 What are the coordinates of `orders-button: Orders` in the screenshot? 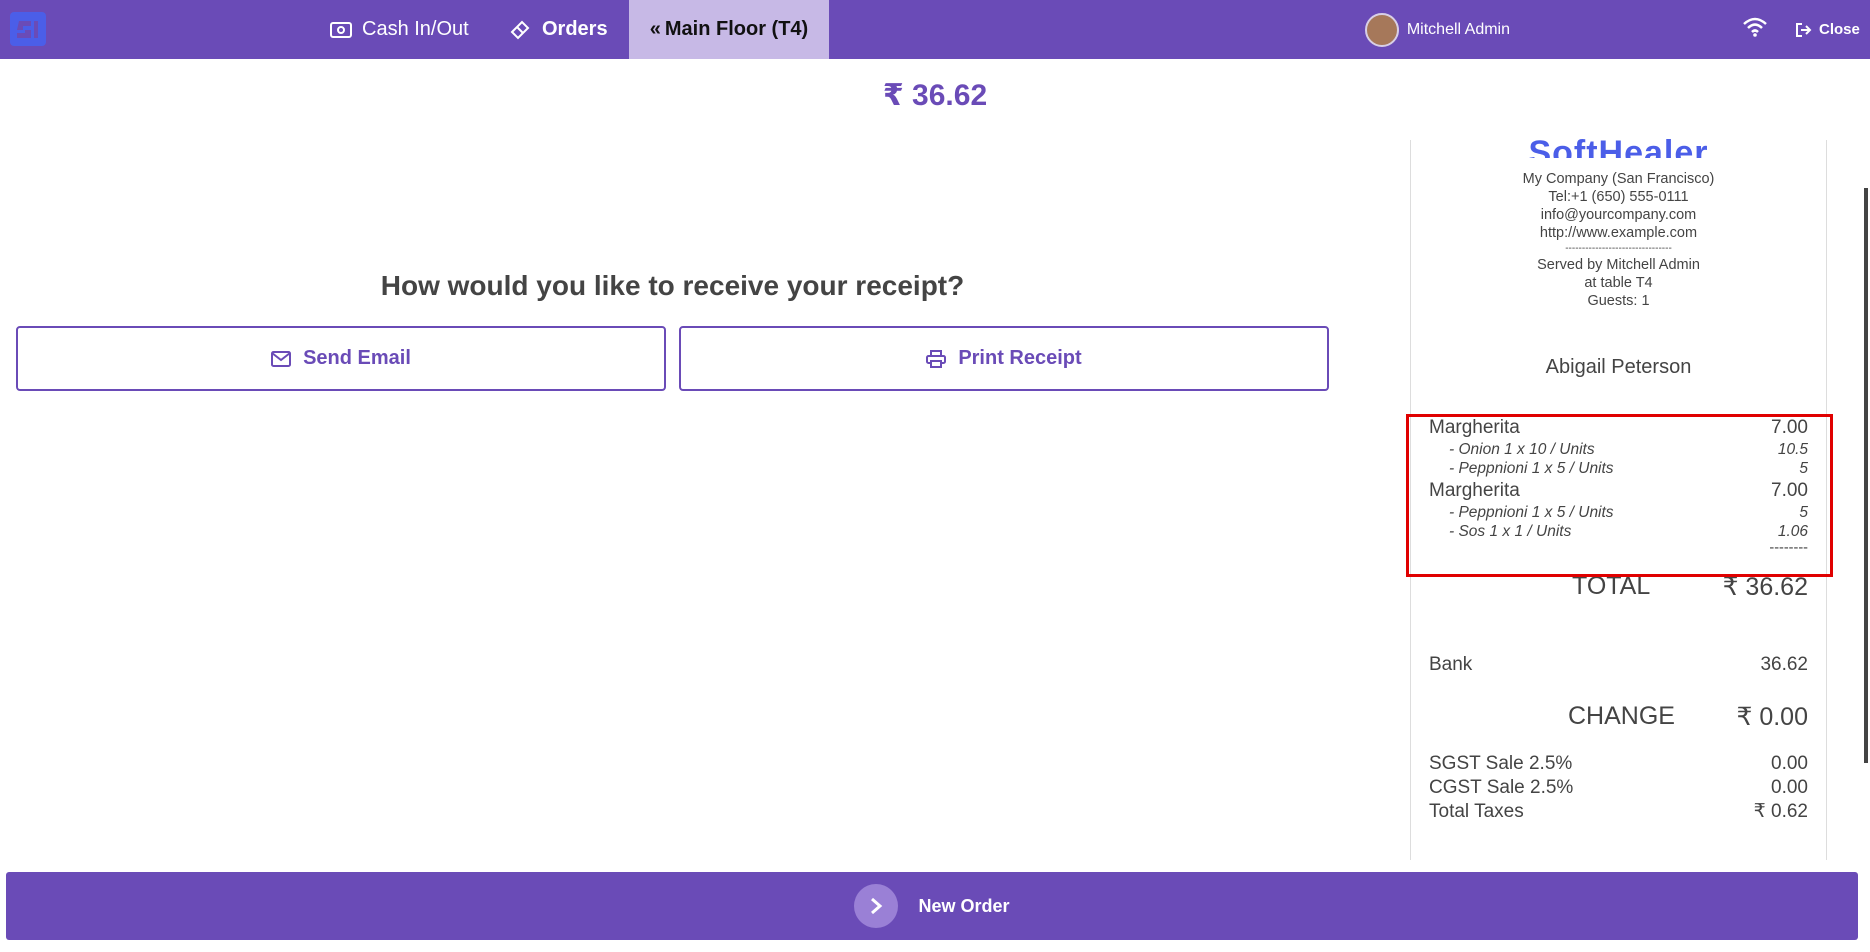 It's located at (558, 29).